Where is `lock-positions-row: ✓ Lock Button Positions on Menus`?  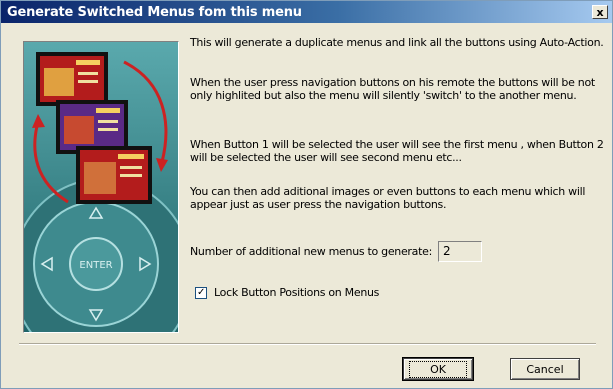 lock-positions-row: ✓ Lock Button Positions on Menus is located at coordinates (287, 292).